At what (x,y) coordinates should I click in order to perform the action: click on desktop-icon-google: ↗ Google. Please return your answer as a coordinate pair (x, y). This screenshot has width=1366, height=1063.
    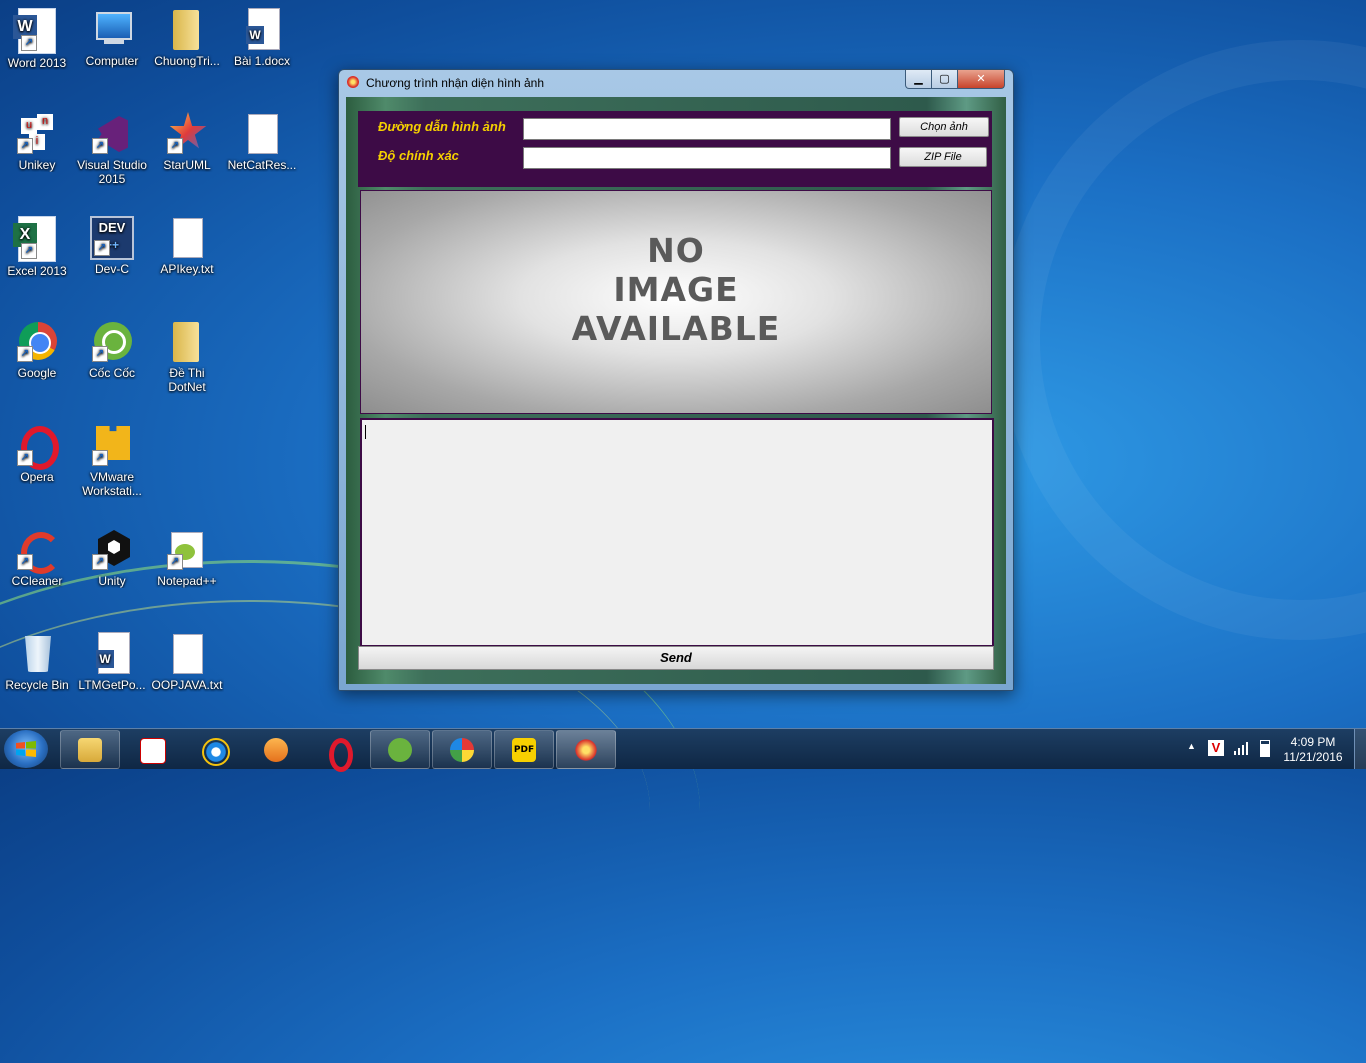
    Looking at the image, I should click on (37, 350).